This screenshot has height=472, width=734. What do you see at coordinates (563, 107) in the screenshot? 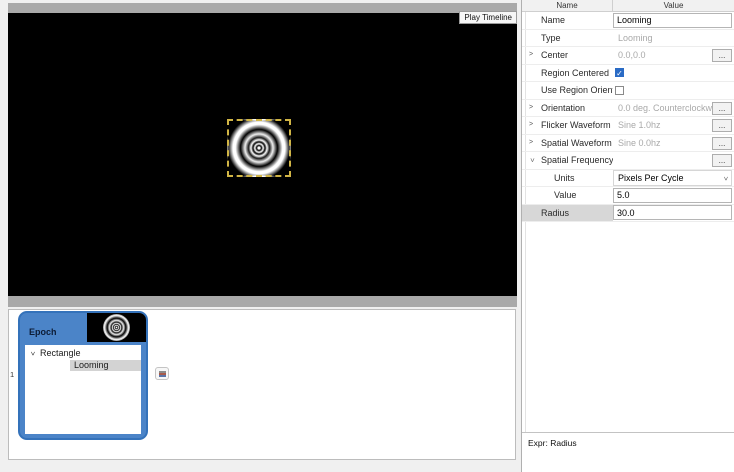
I see `property-label-text: Orientation` at bounding box center [563, 107].